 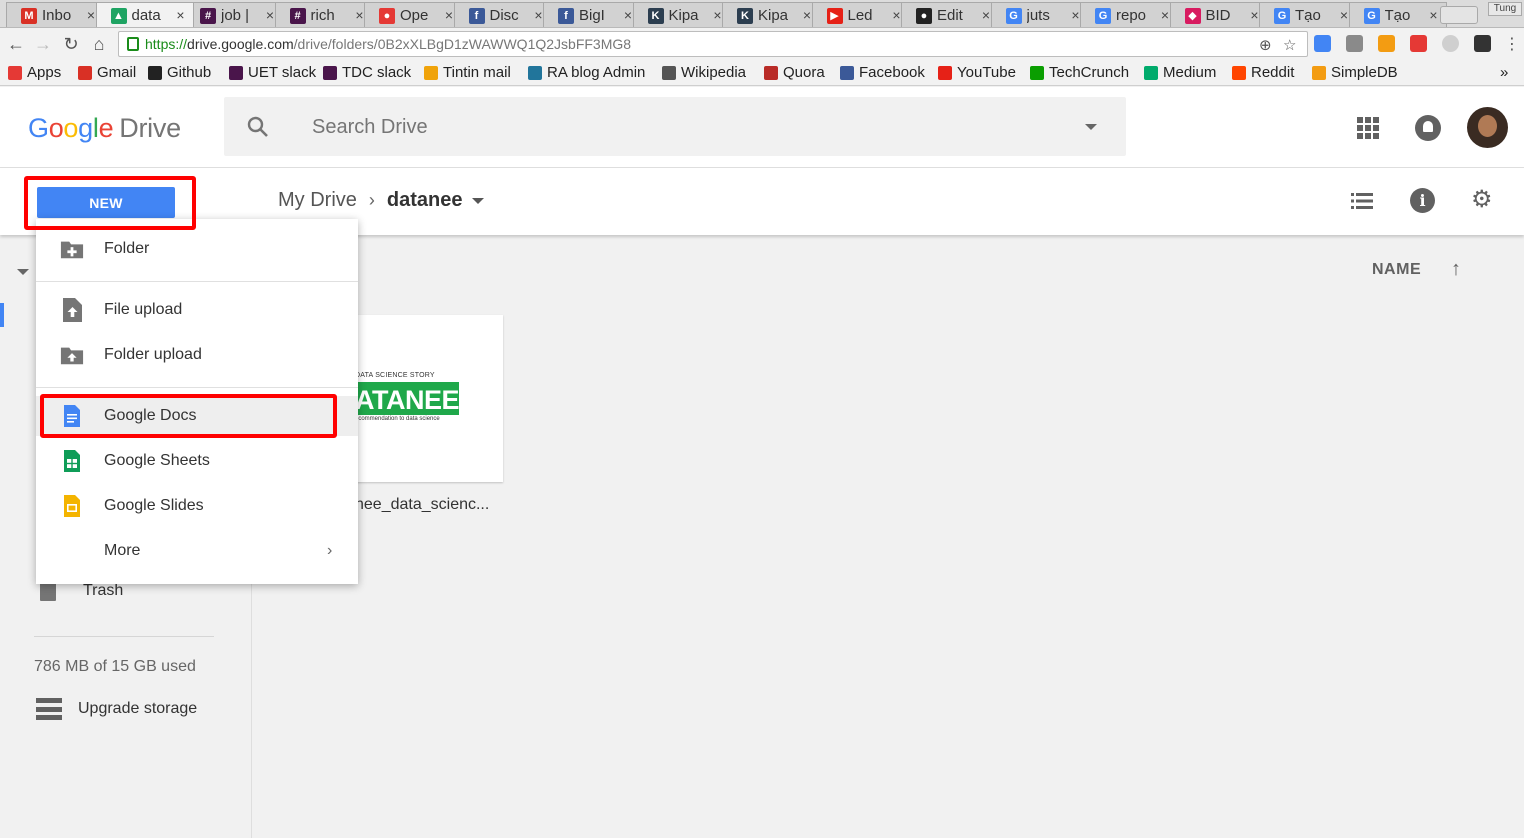 What do you see at coordinates (197, 461) in the screenshot?
I see `menu-item-google-sheets: Google Sheets` at bounding box center [197, 461].